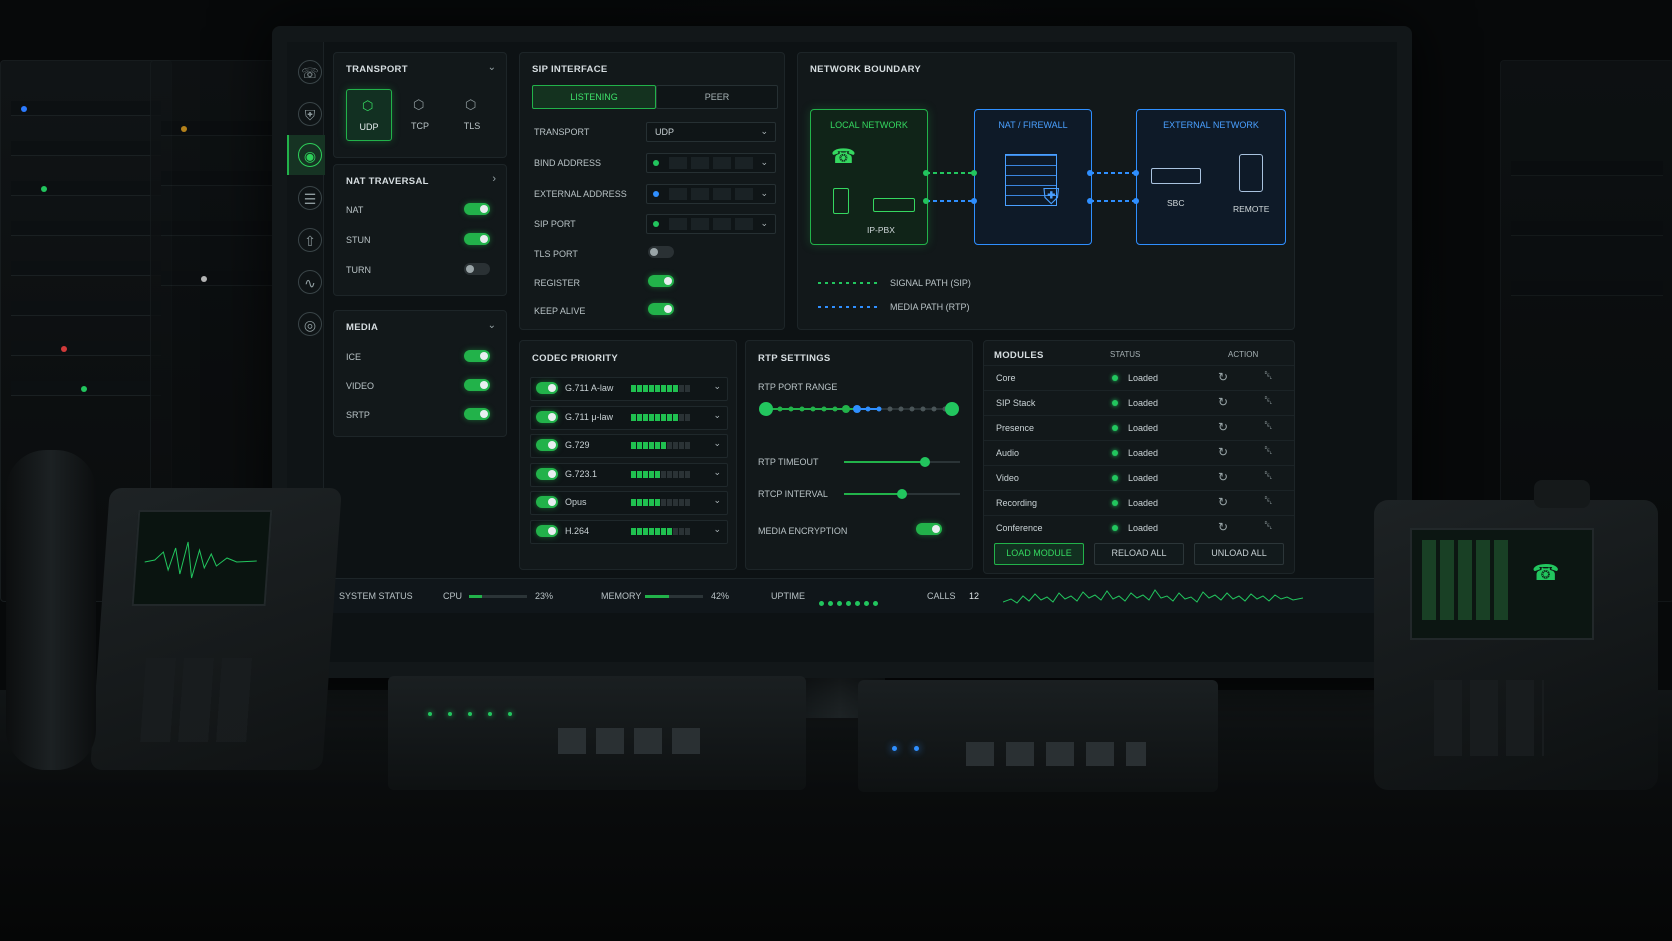 Image resolution: width=1672 pixels, height=941 pixels. Describe the element at coordinates (629, 531) in the screenshot. I see `codec-row: H.264 ⌄` at that location.